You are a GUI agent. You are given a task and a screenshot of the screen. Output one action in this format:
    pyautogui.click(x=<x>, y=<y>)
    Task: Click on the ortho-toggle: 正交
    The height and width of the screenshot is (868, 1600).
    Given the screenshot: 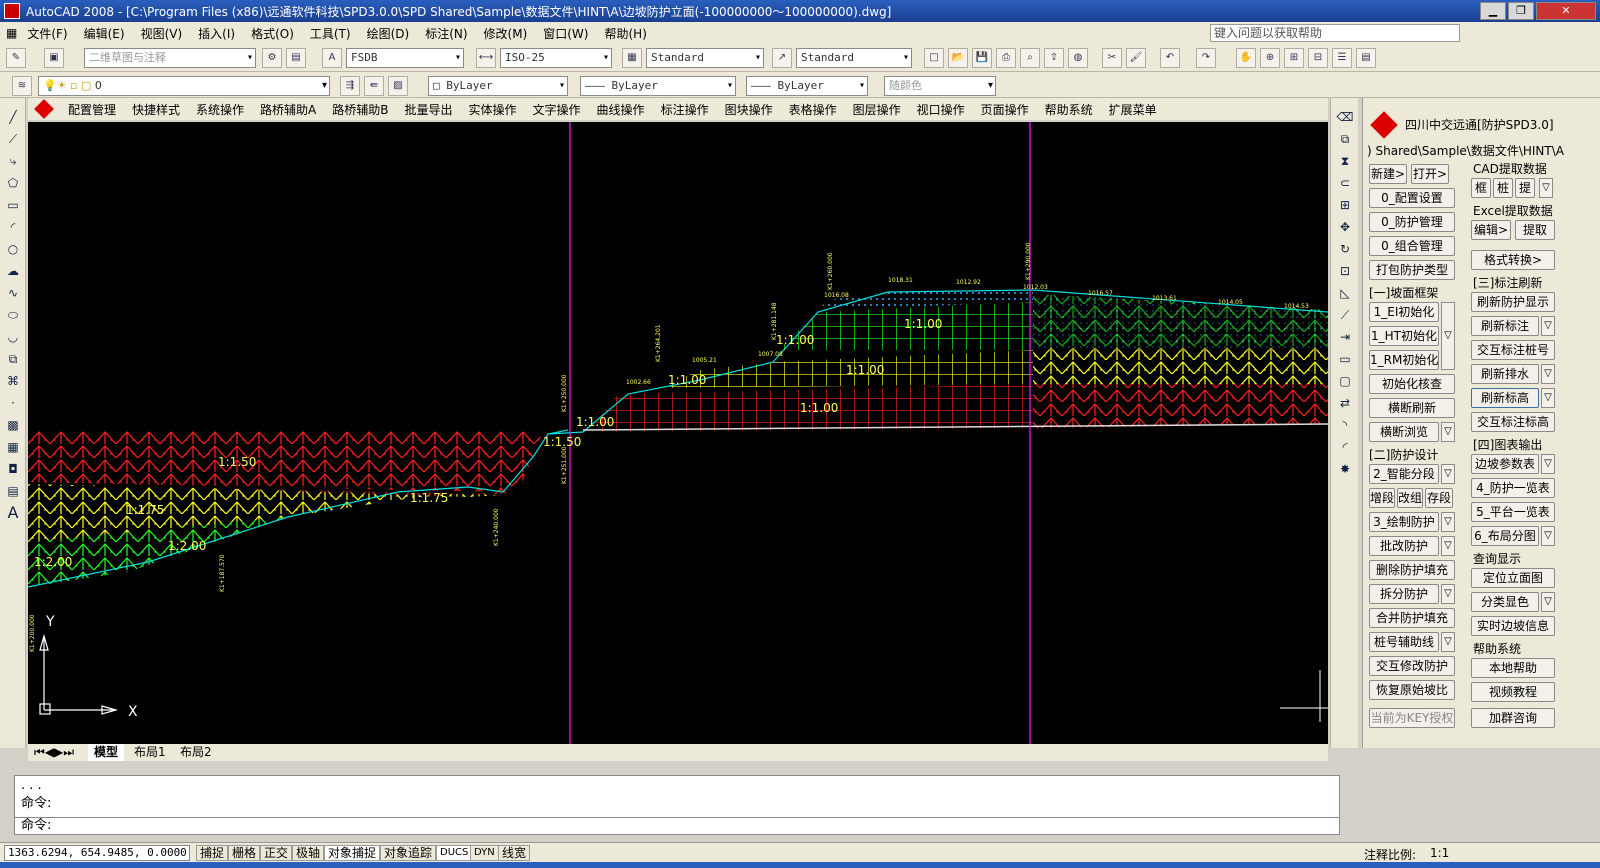 What is the action you would take?
    pyautogui.click(x=276, y=853)
    